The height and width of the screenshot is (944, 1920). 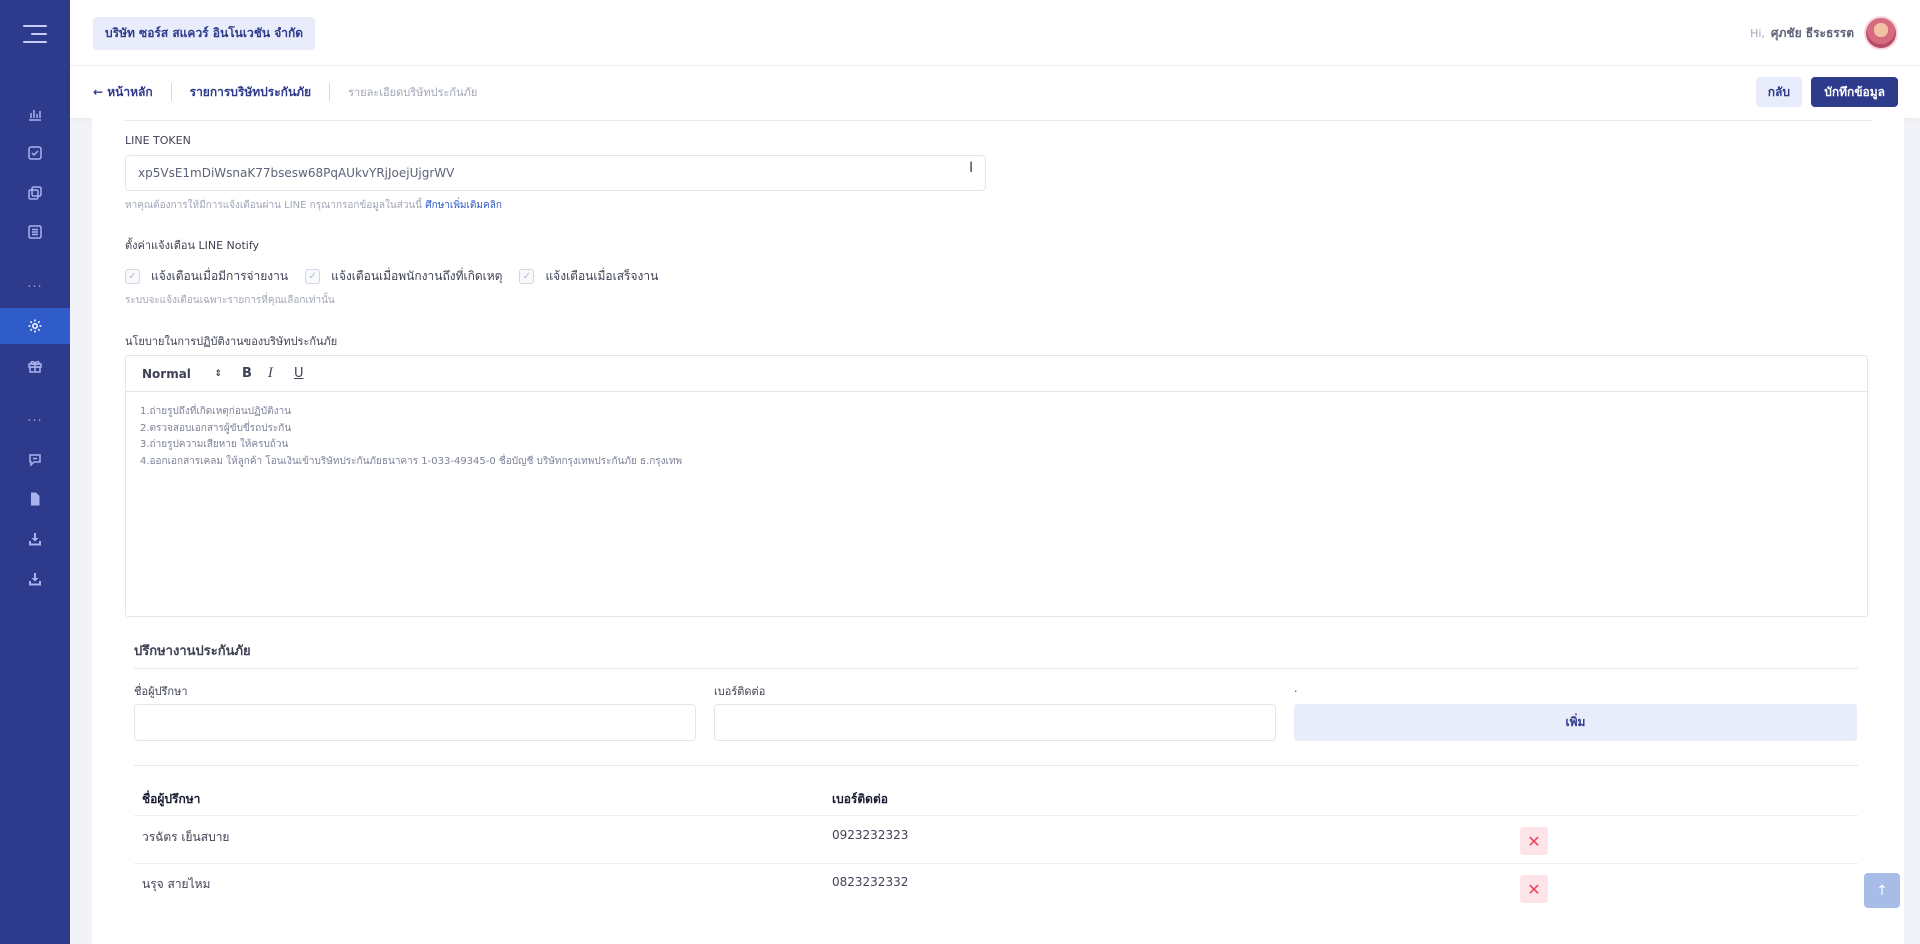 I want to click on notify-option-arrive: ✓ แจ้งเตือนเมื่อพนักงานถึงที่เกิดเหตุ, so click(x=403, y=276).